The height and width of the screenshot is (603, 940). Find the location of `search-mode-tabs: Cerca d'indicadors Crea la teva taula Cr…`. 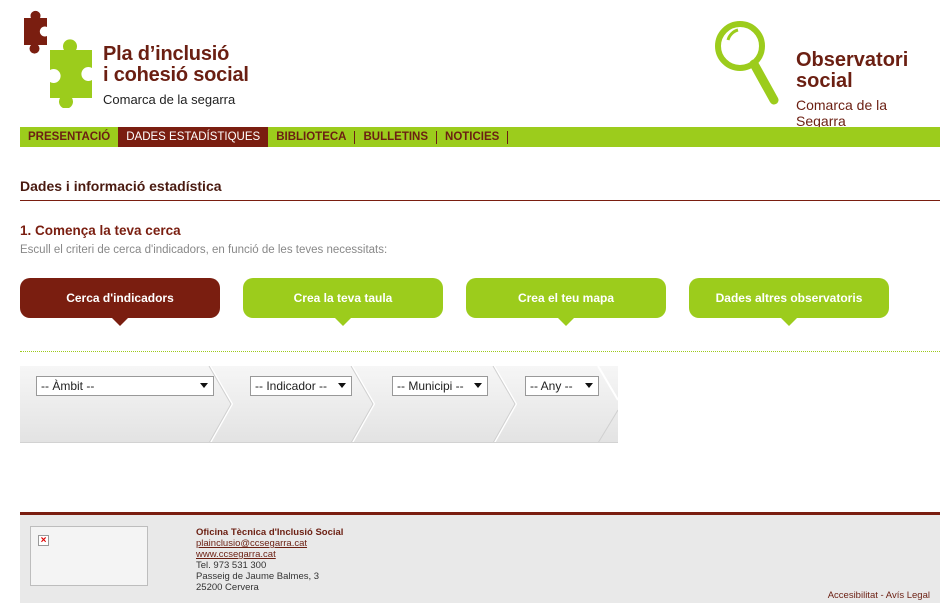

search-mode-tabs: Cerca d'indicadors Crea la teva taula Cr… is located at coordinates (480, 303).